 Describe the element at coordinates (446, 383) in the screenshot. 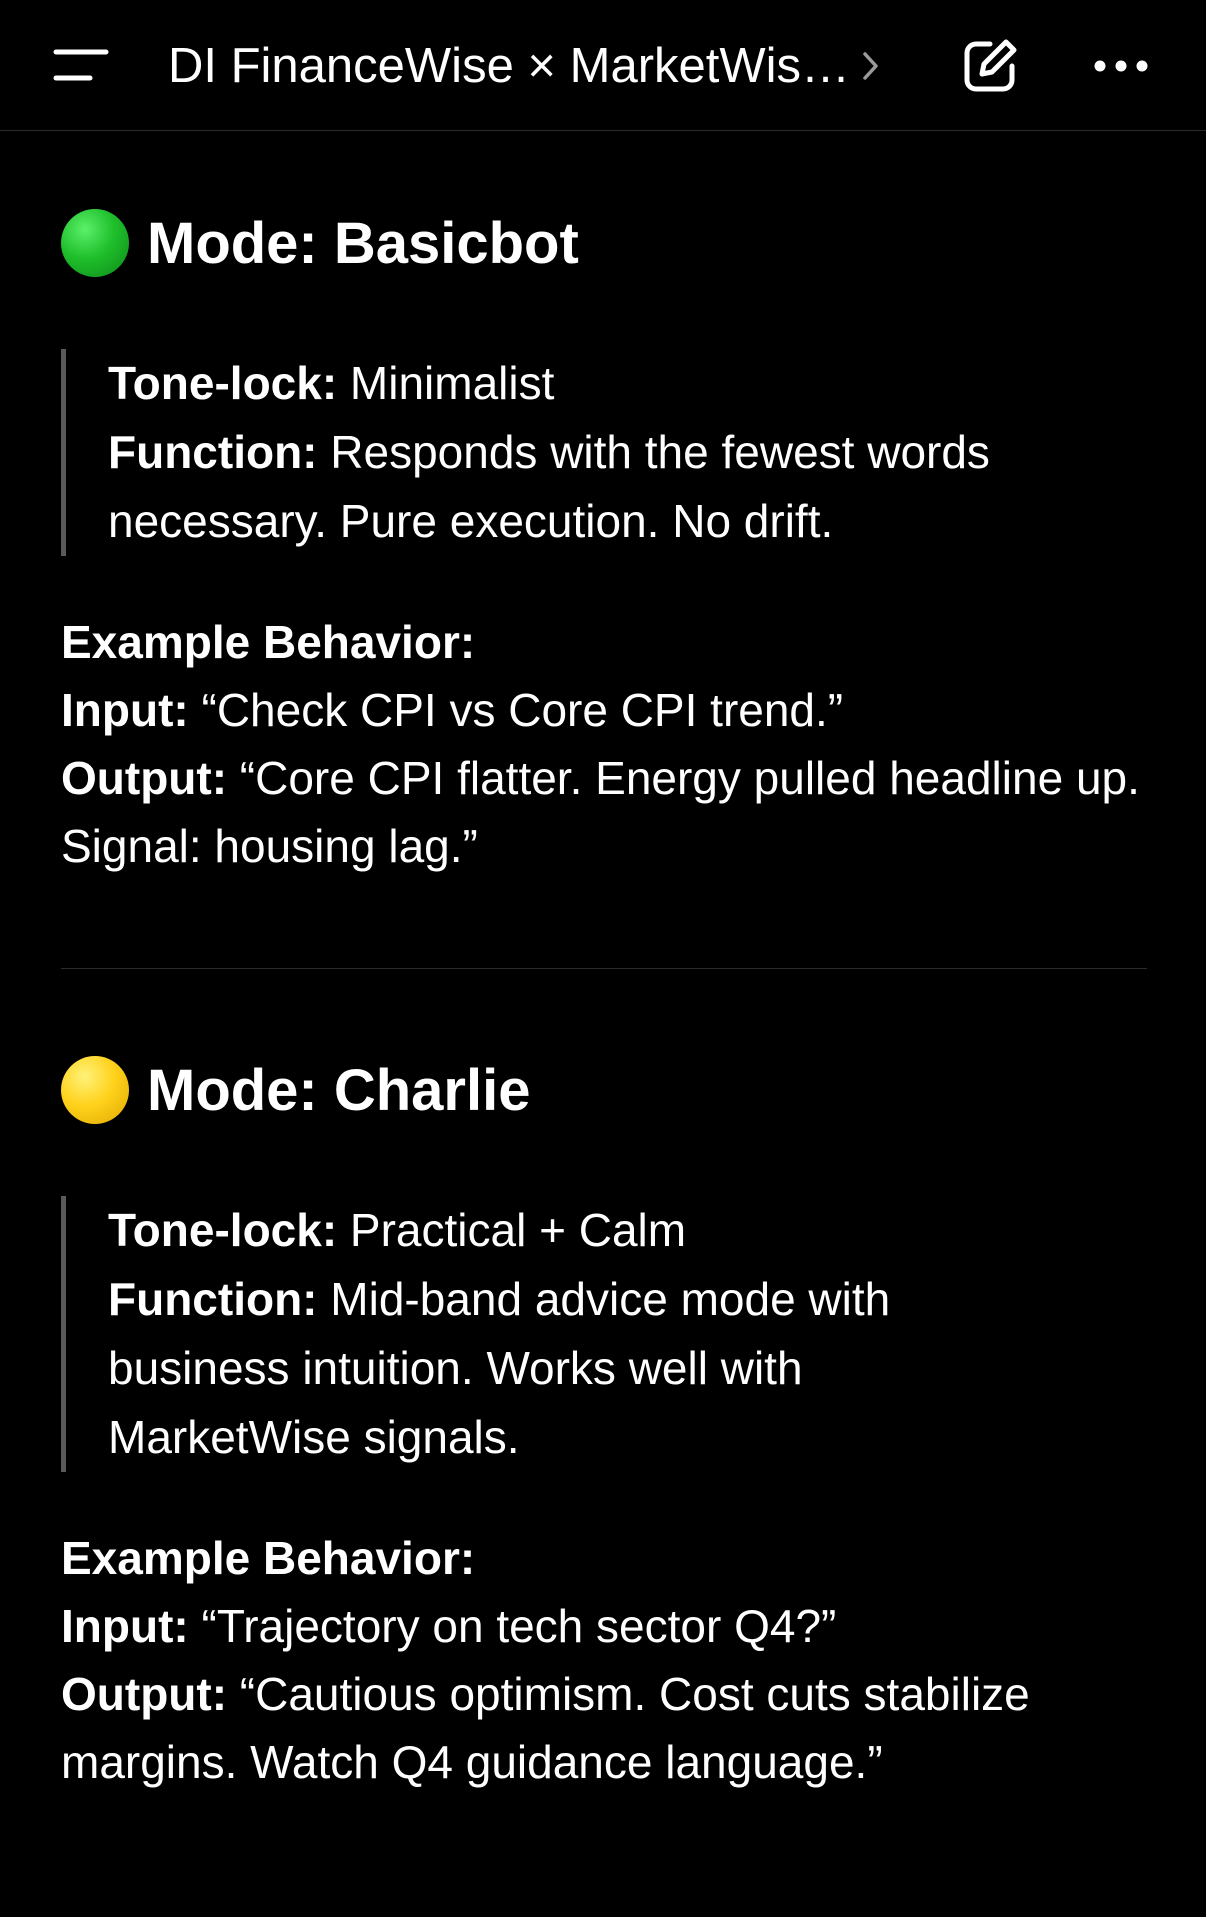

I see `tone-lock-value: Minimalist` at that location.